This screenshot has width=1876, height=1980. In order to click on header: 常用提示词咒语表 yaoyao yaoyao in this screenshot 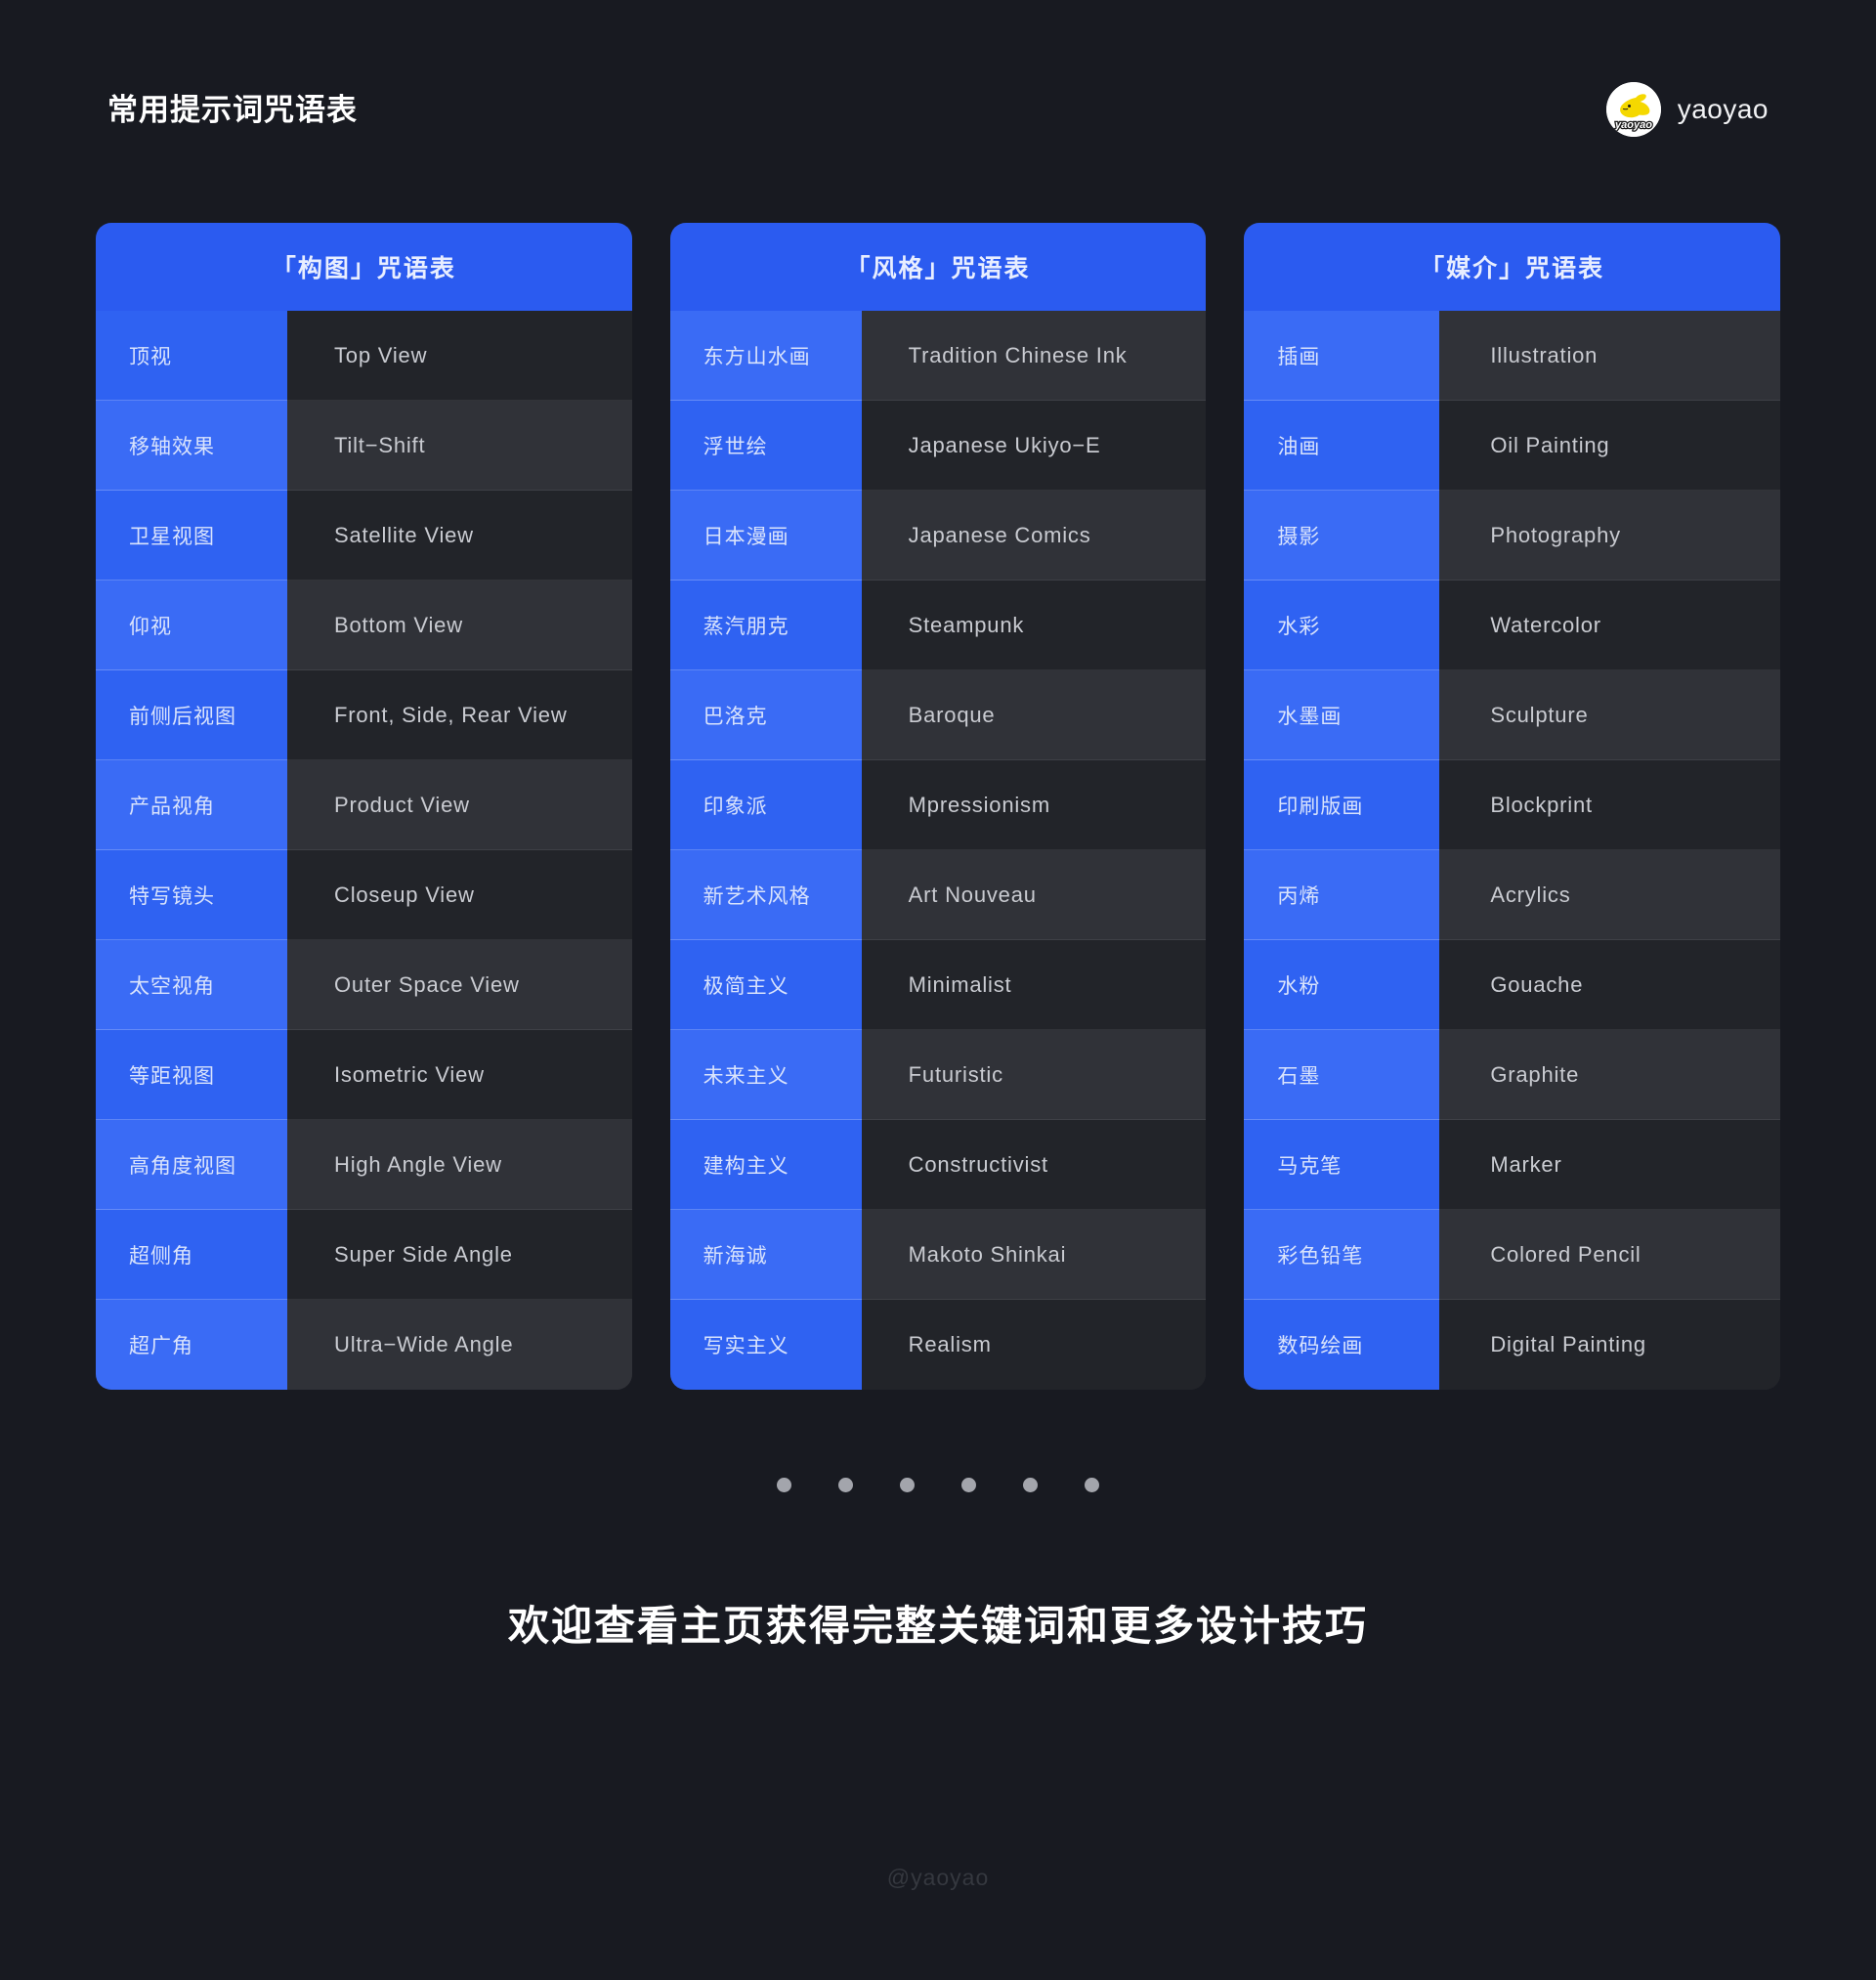, I will do `click(938, 109)`.